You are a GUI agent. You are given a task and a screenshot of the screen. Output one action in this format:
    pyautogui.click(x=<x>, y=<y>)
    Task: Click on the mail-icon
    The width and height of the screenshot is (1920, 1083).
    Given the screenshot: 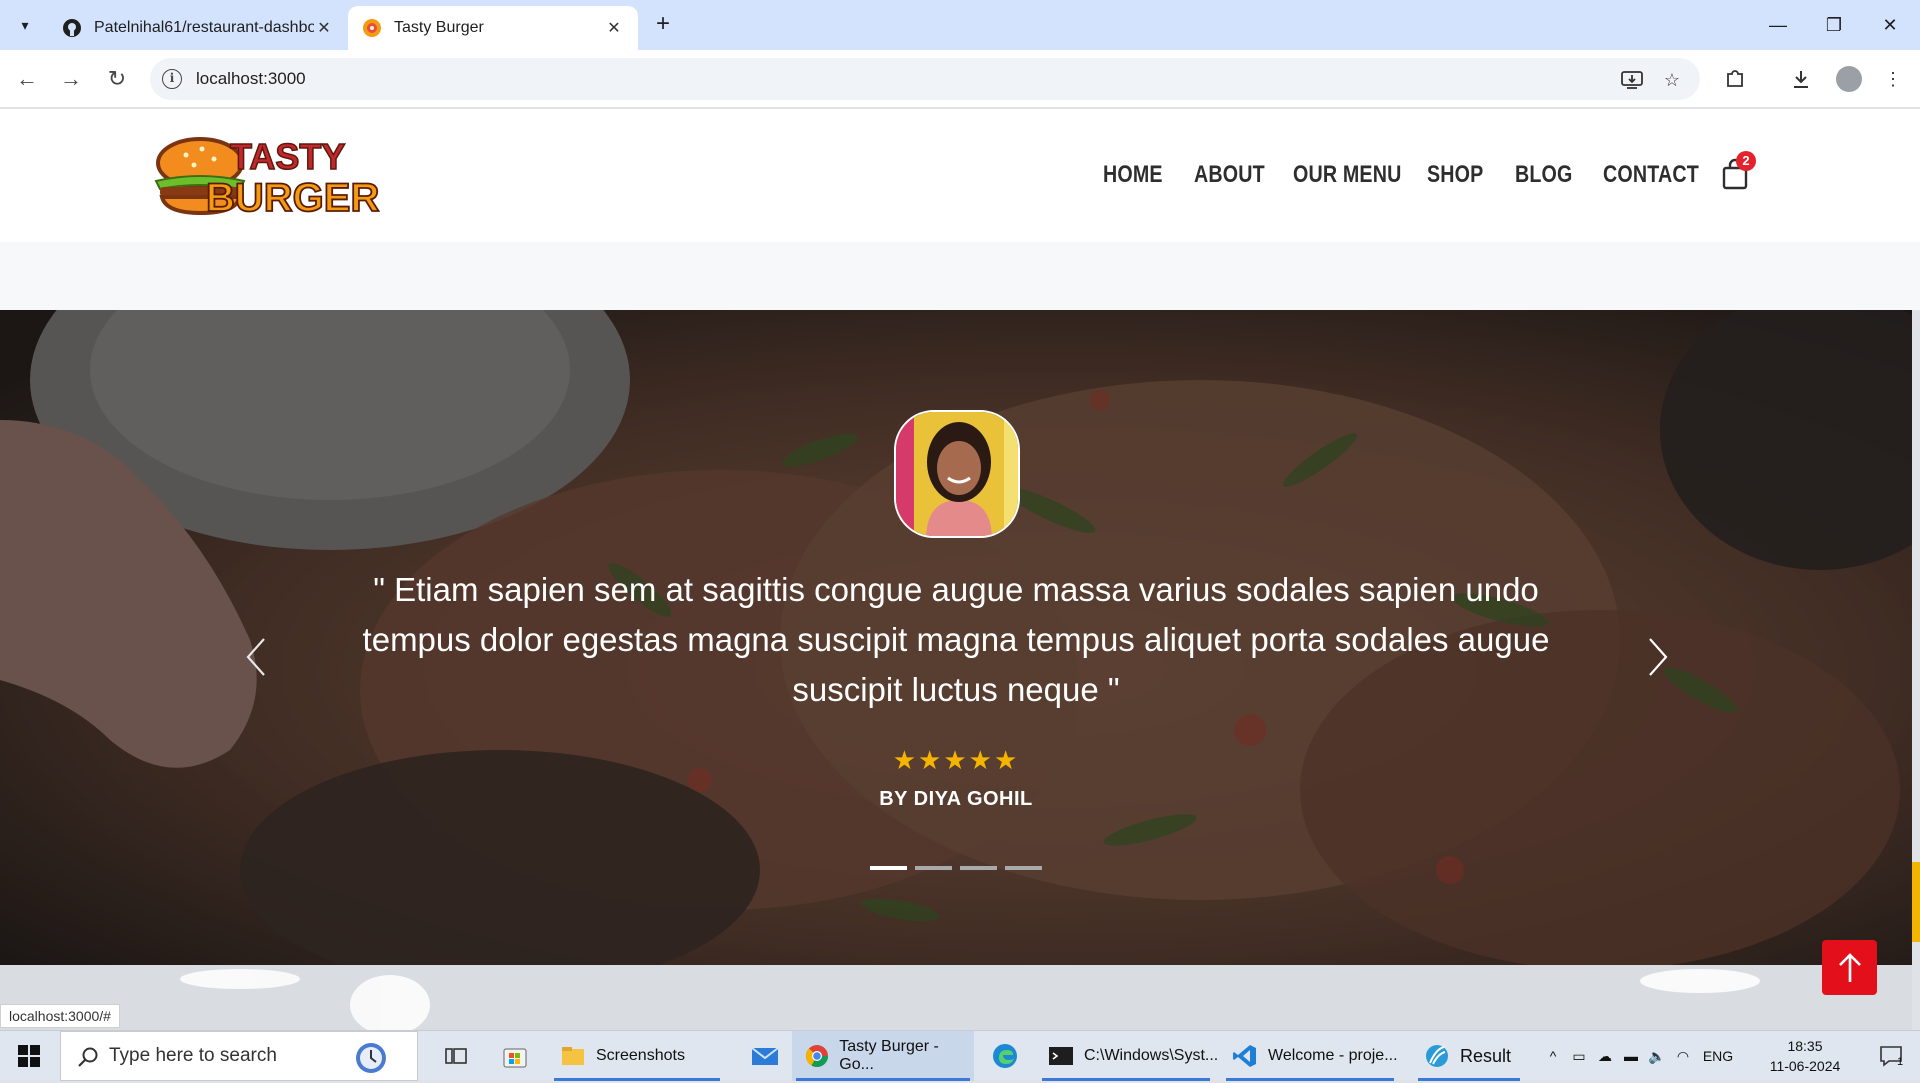 What is the action you would take?
    pyautogui.click(x=765, y=1056)
    